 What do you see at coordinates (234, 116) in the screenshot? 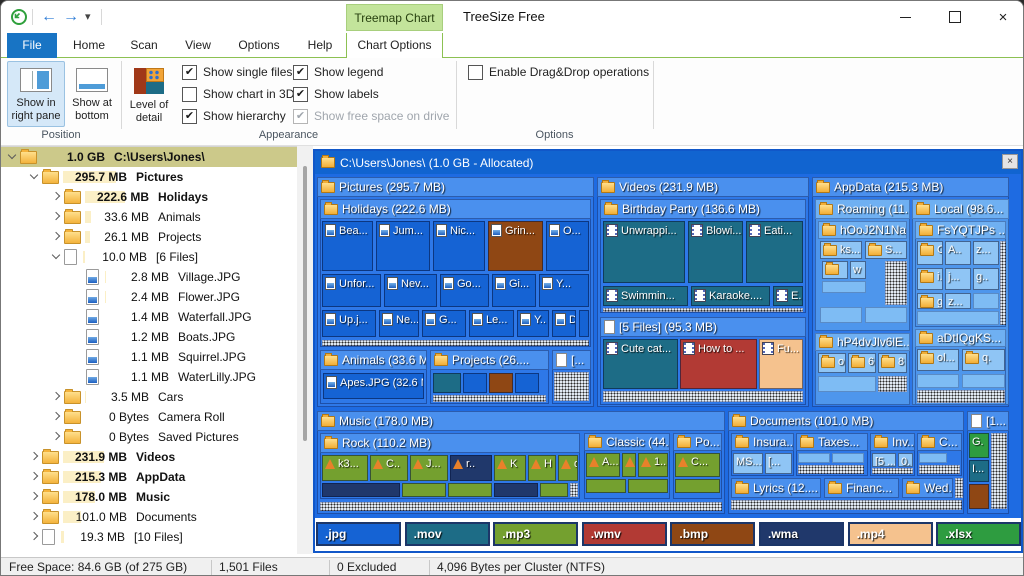
I see `checkbox-show-hierarchy: ✔ Show hierarchy` at bounding box center [234, 116].